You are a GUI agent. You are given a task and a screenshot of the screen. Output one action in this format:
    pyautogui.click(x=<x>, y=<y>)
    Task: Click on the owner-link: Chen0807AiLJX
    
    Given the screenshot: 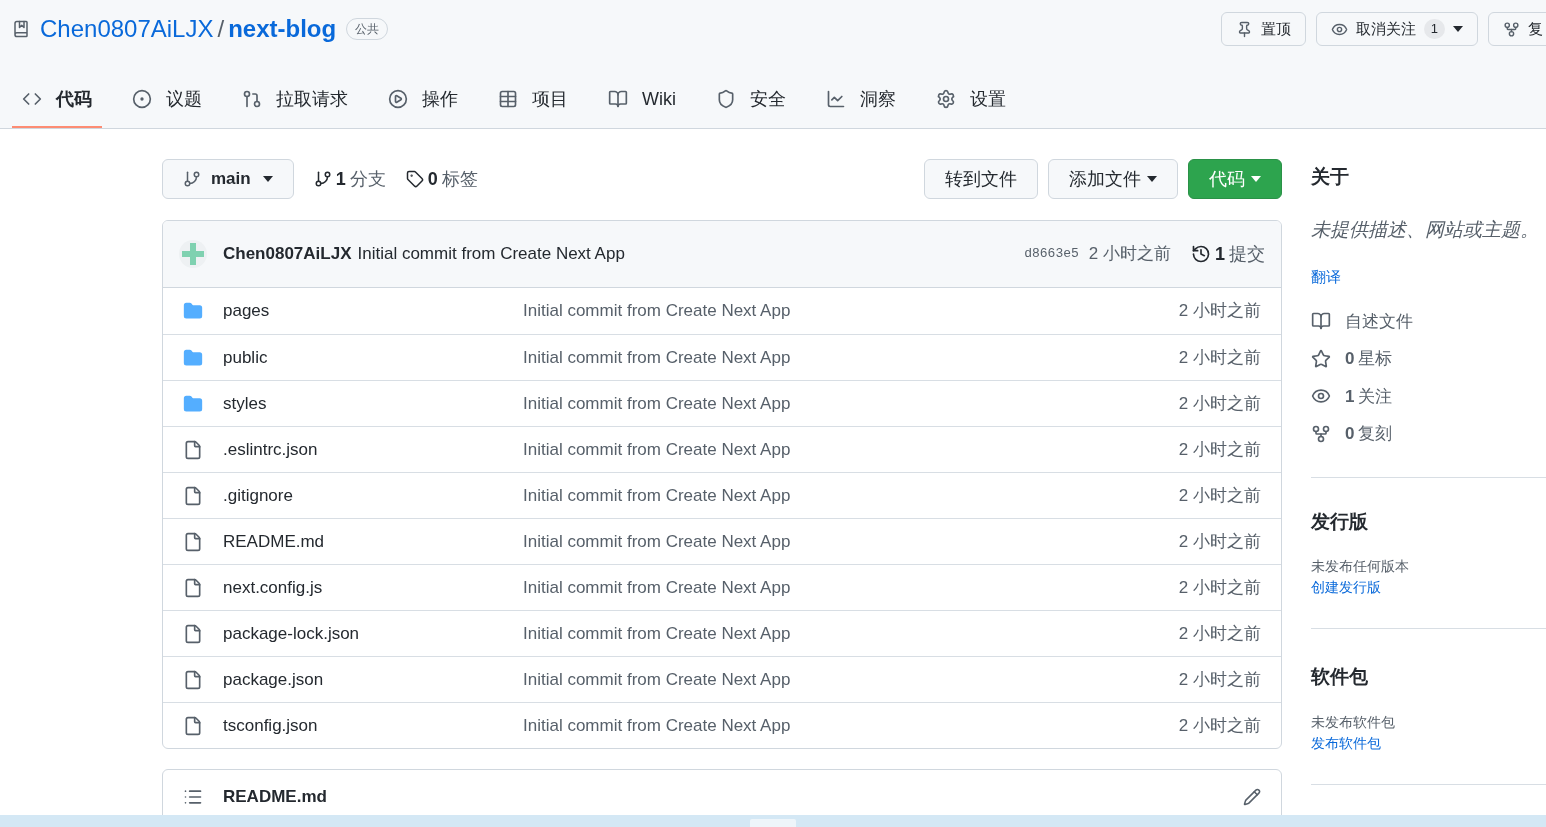 What is the action you would take?
    pyautogui.click(x=127, y=29)
    